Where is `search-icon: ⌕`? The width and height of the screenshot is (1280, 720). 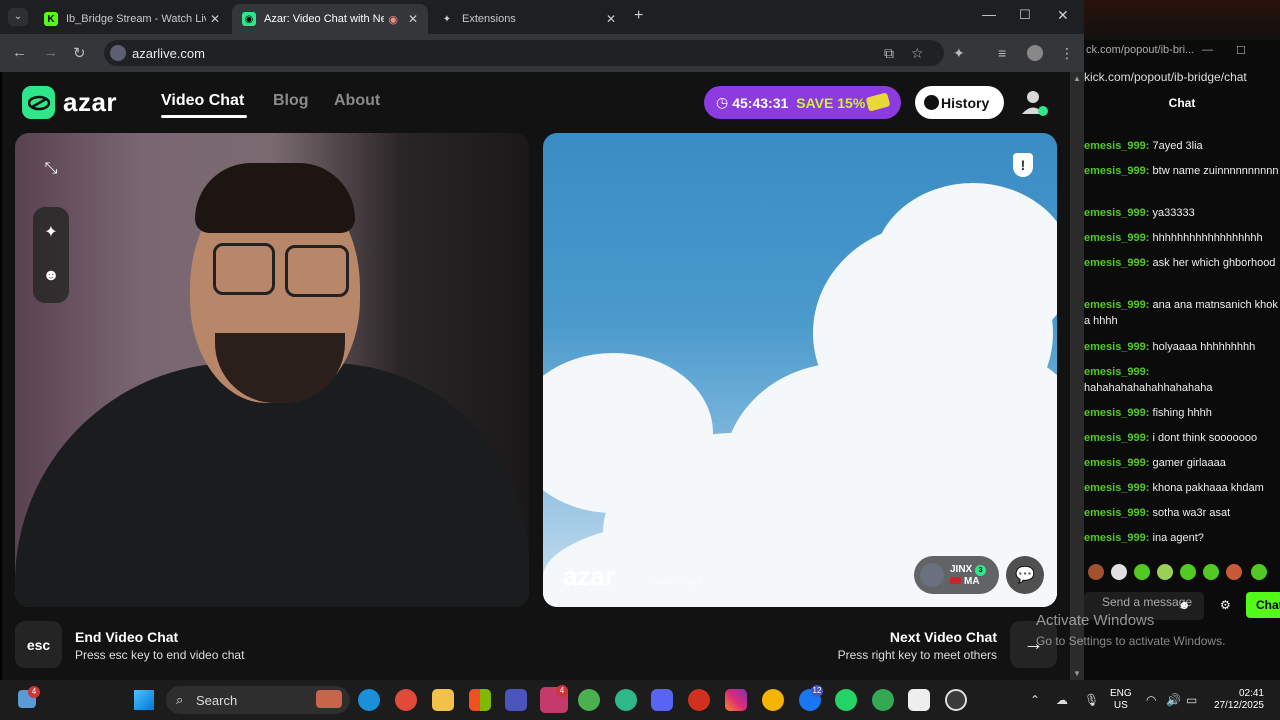 search-icon: ⌕ is located at coordinates (180, 699).